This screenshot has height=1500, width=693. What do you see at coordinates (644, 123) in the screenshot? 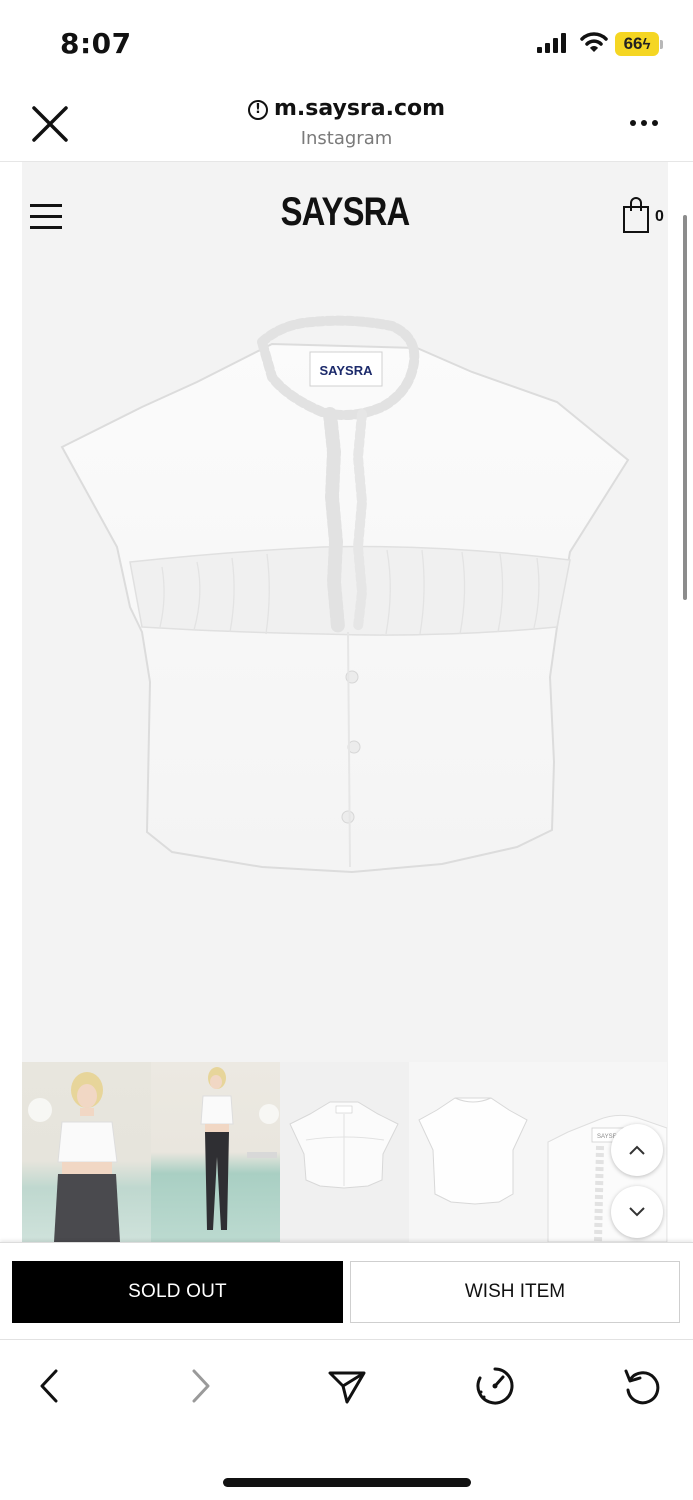
I see `more-icon` at bounding box center [644, 123].